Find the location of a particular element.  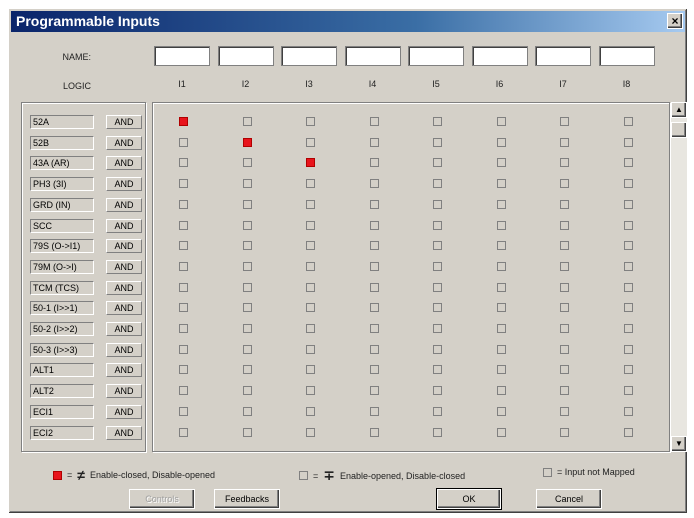

ok-button: OK is located at coordinates (469, 499).